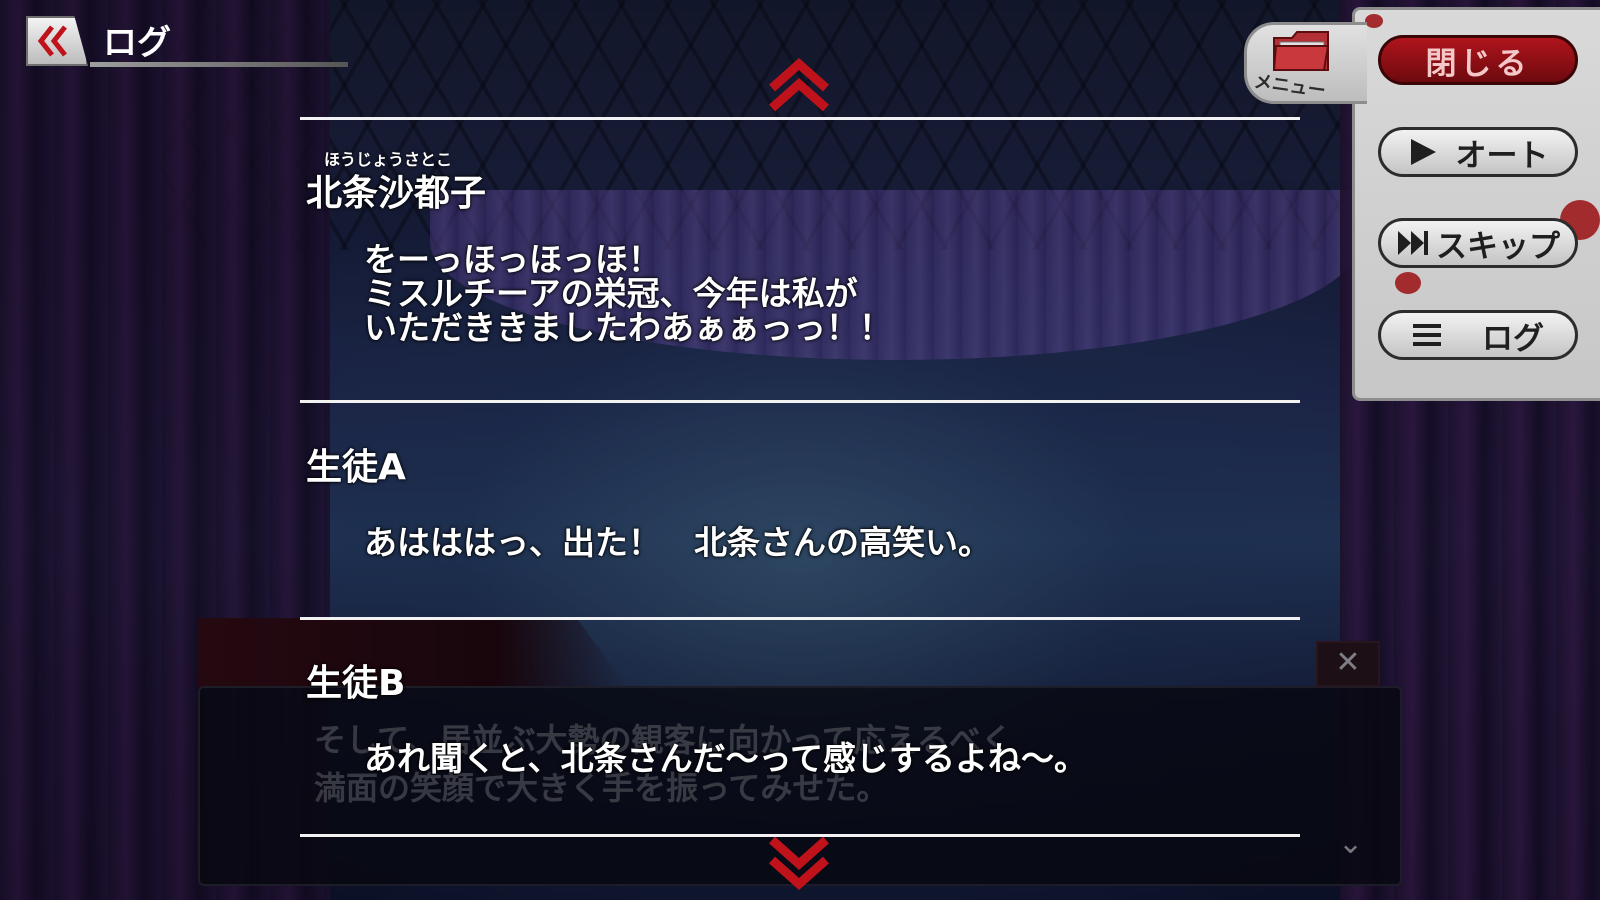  I want to click on folder-icon, so click(1301, 51).